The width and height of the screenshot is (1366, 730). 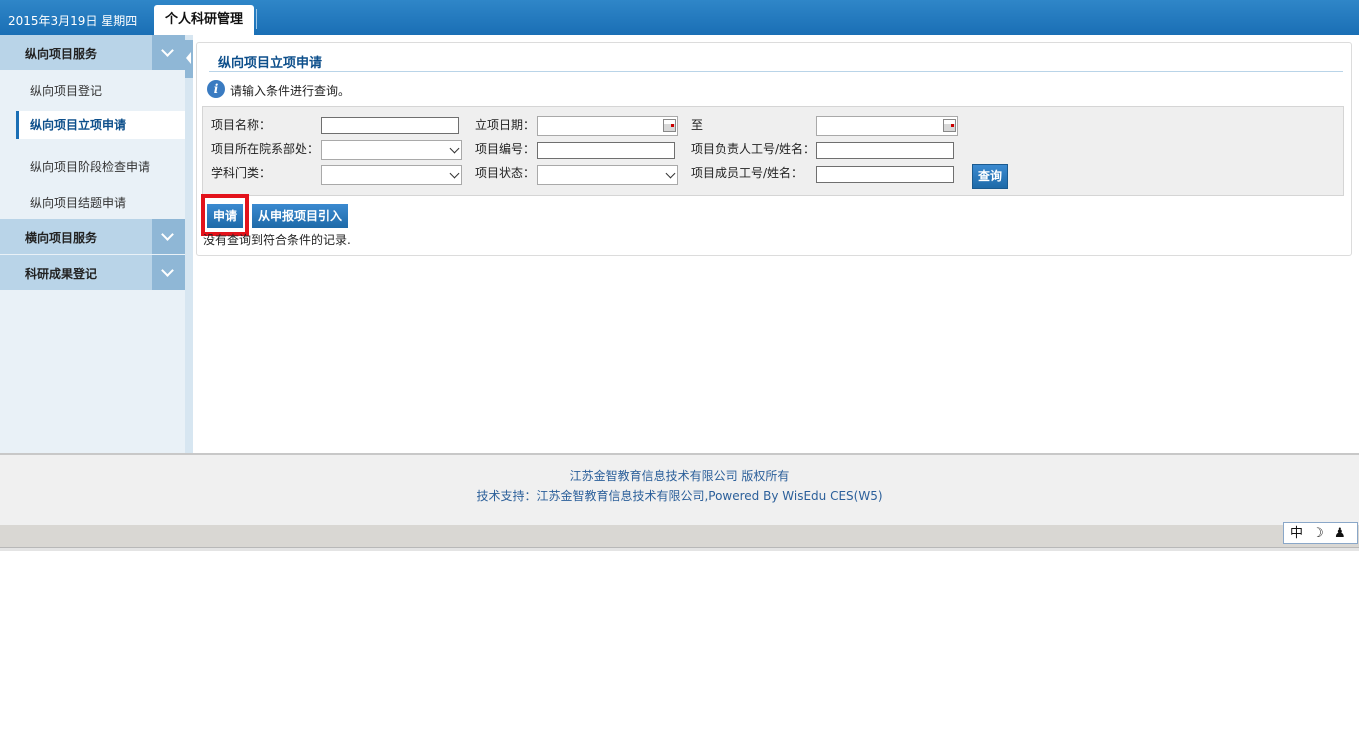 I want to click on footer-copyright: 江苏金智教育信息技术有限公司 版权所有, so click(x=679, y=476).